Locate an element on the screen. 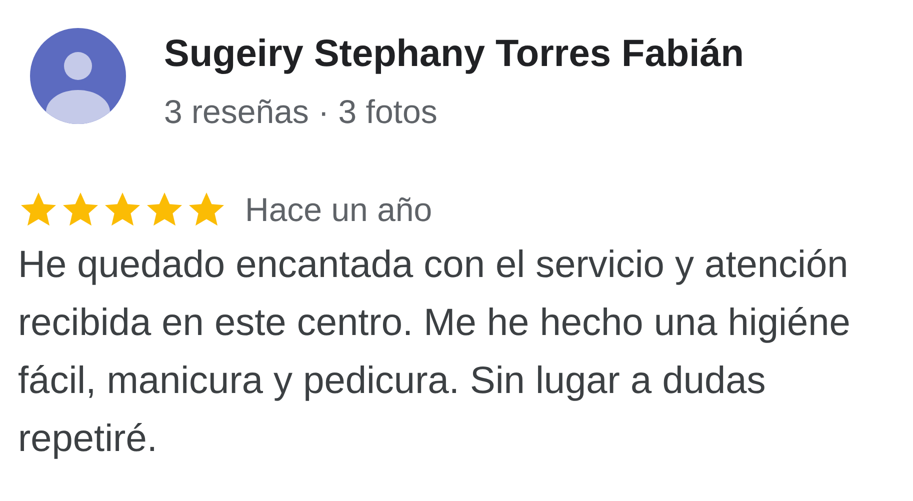  review-time: Hace un año is located at coordinates (338, 210).